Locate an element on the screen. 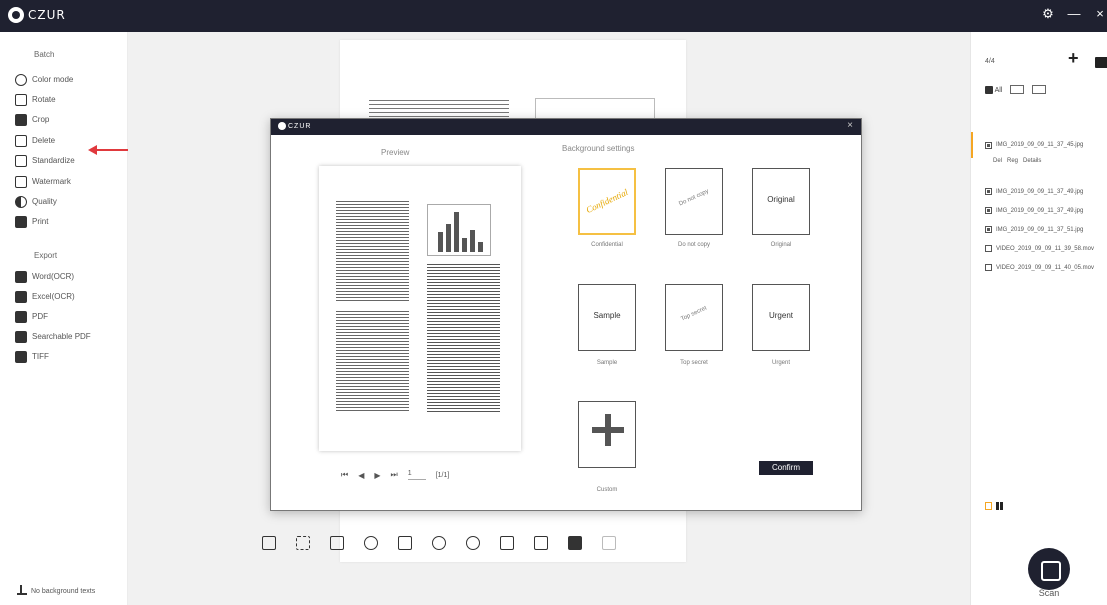 The height and width of the screenshot is (605, 1107). sidebar-item-rotate: Rotate is located at coordinates (35, 99).